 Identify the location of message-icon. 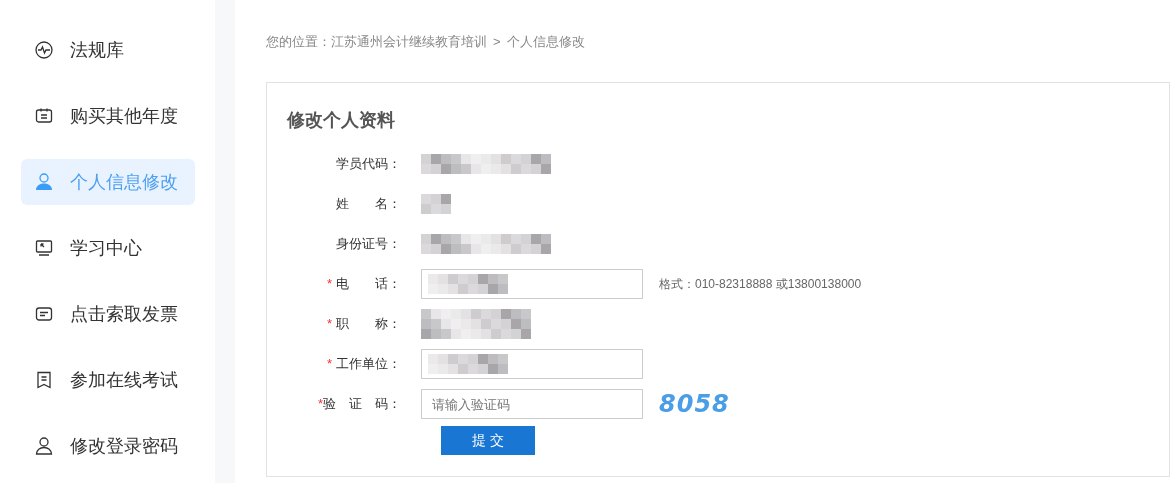
(44, 314).